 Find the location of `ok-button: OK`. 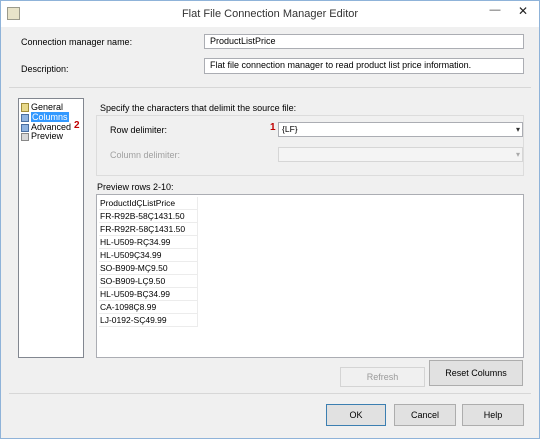

ok-button: OK is located at coordinates (356, 415).